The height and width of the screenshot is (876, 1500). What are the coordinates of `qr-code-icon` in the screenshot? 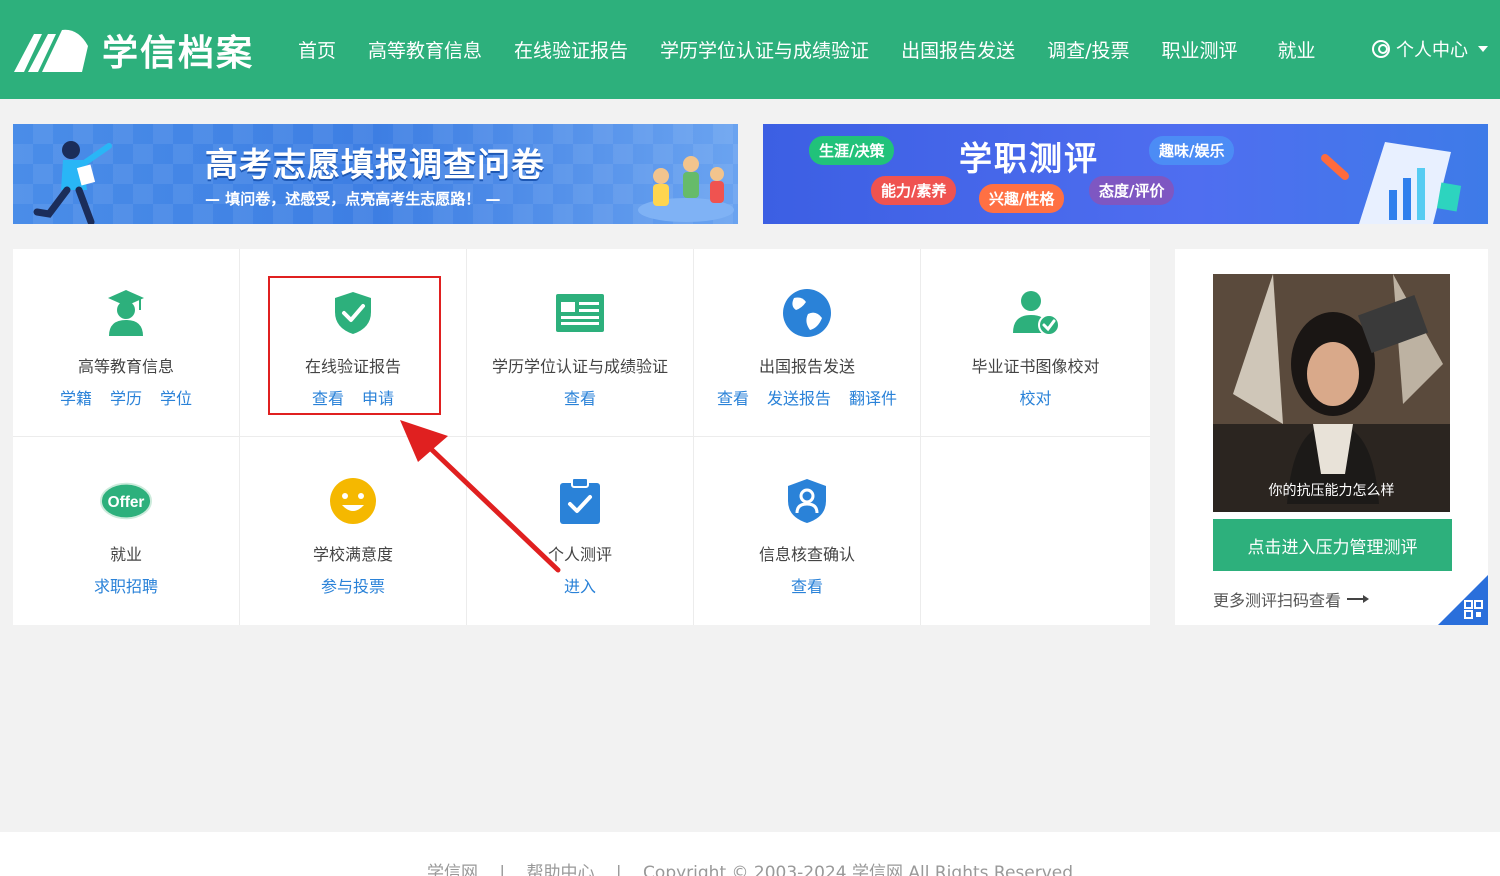 It's located at (1463, 600).